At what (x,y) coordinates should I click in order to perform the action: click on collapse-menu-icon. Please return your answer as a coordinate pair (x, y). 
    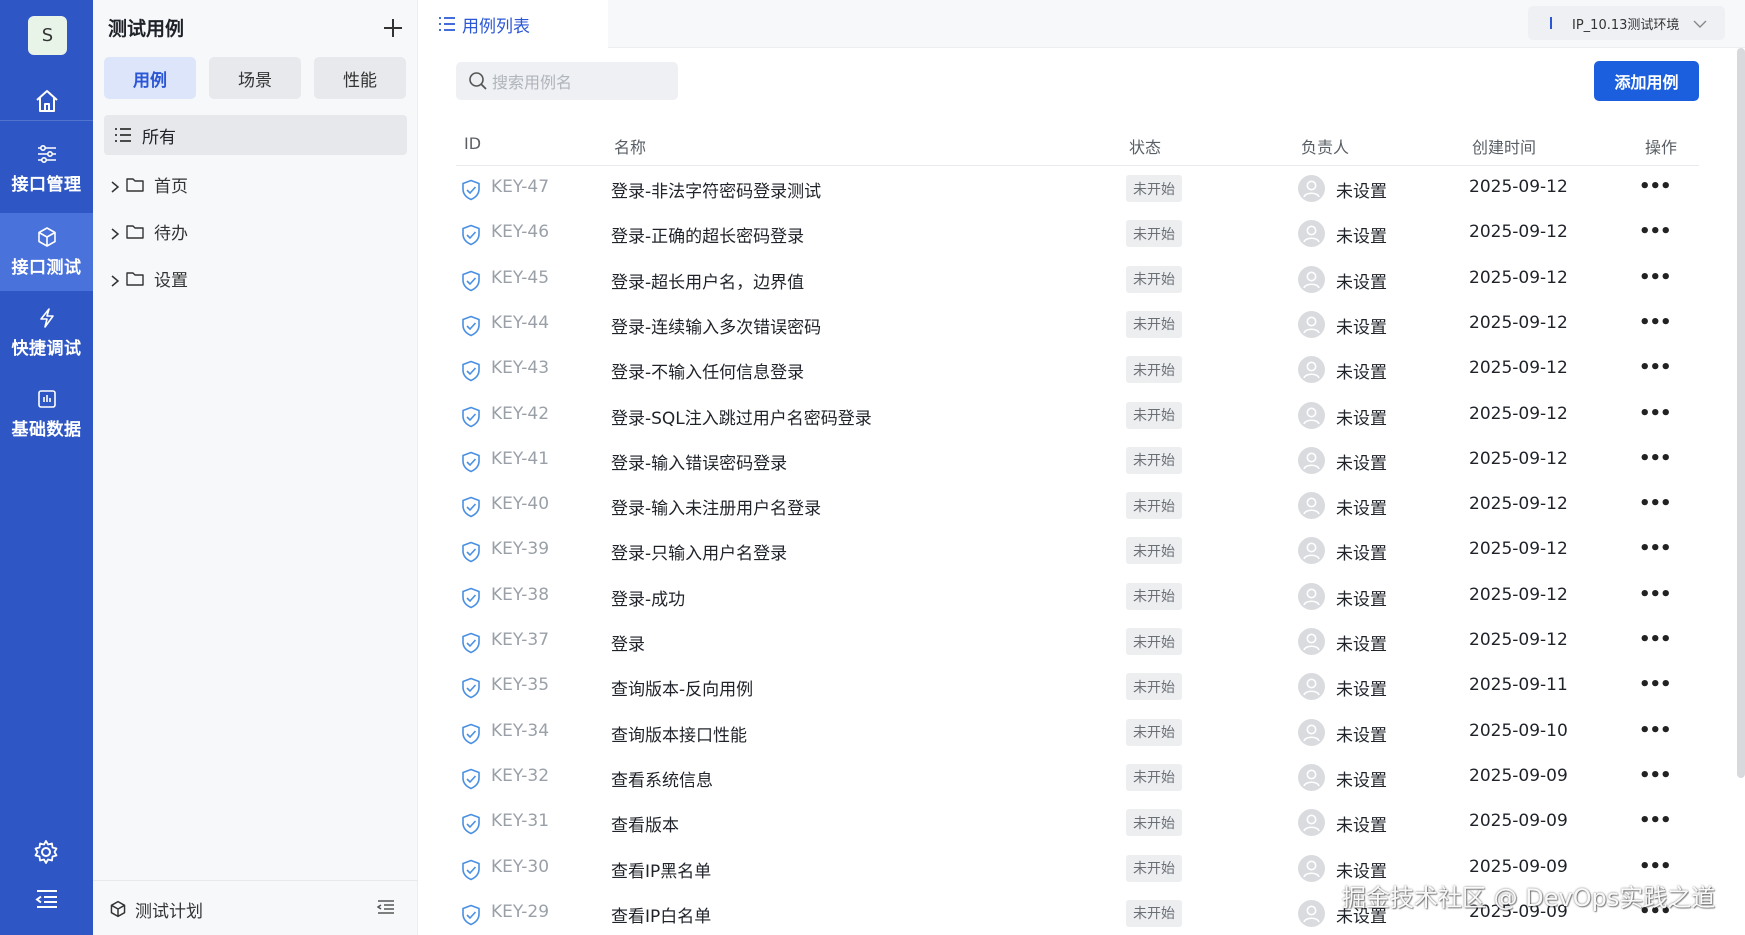
    Looking at the image, I should click on (47, 900).